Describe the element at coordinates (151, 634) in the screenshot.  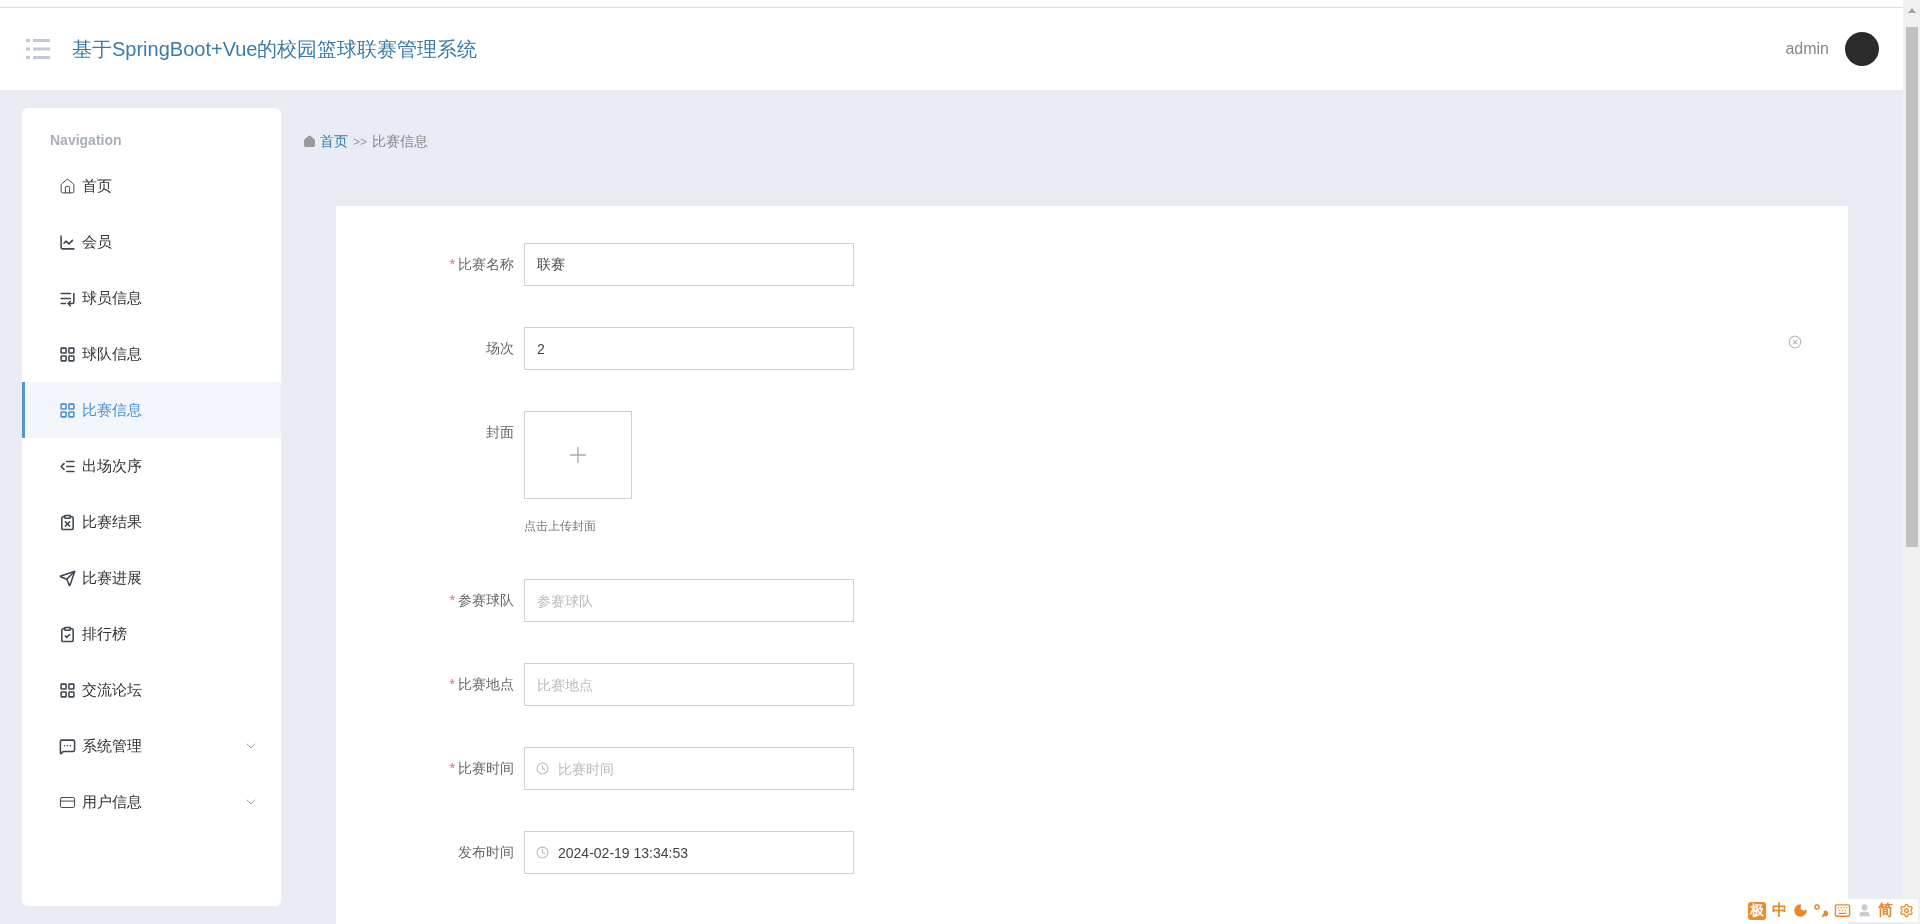
I see `nav-item: 排行榜` at that location.